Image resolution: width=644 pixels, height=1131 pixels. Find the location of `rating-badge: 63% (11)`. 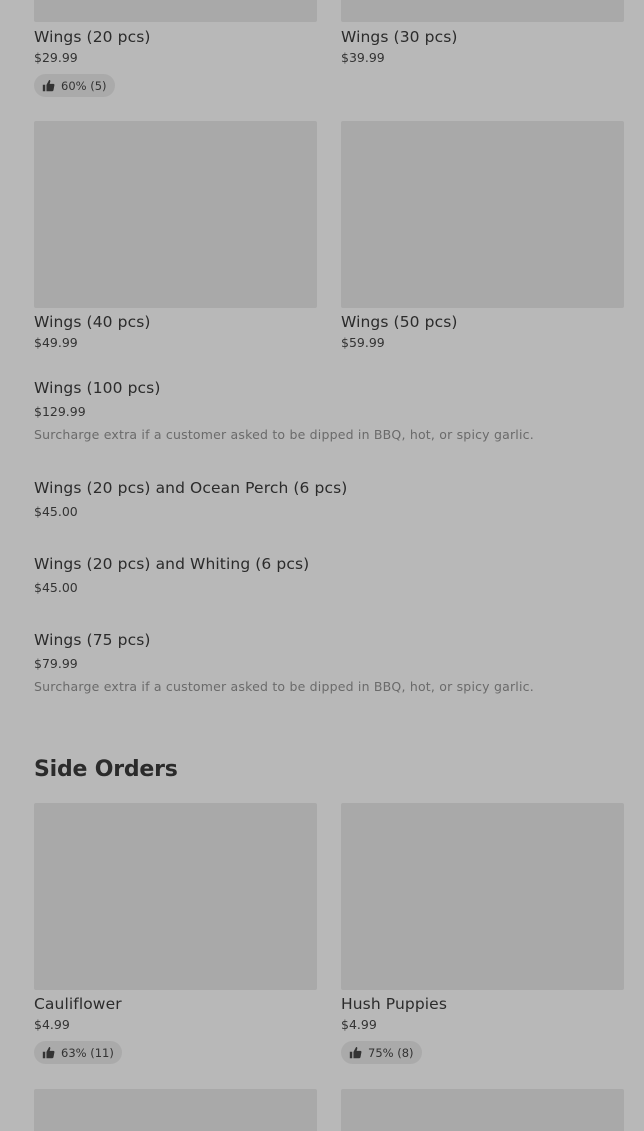

rating-badge: 63% (11) is located at coordinates (78, 1052).